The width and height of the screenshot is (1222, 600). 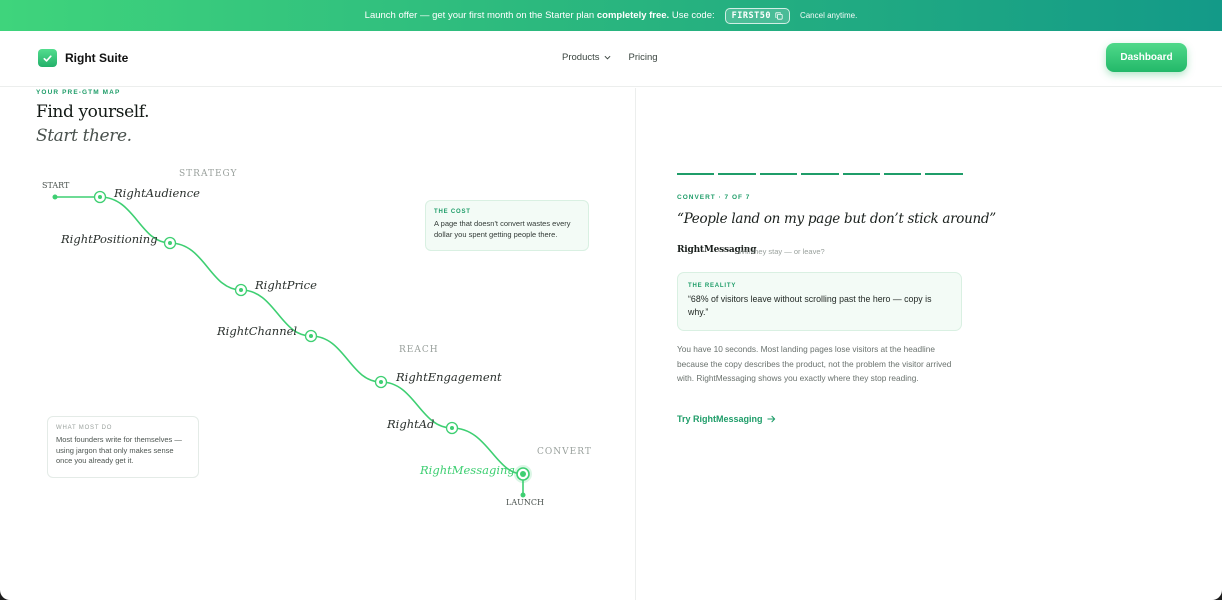 I want to click on step-progress, so click(x=820, y=174).